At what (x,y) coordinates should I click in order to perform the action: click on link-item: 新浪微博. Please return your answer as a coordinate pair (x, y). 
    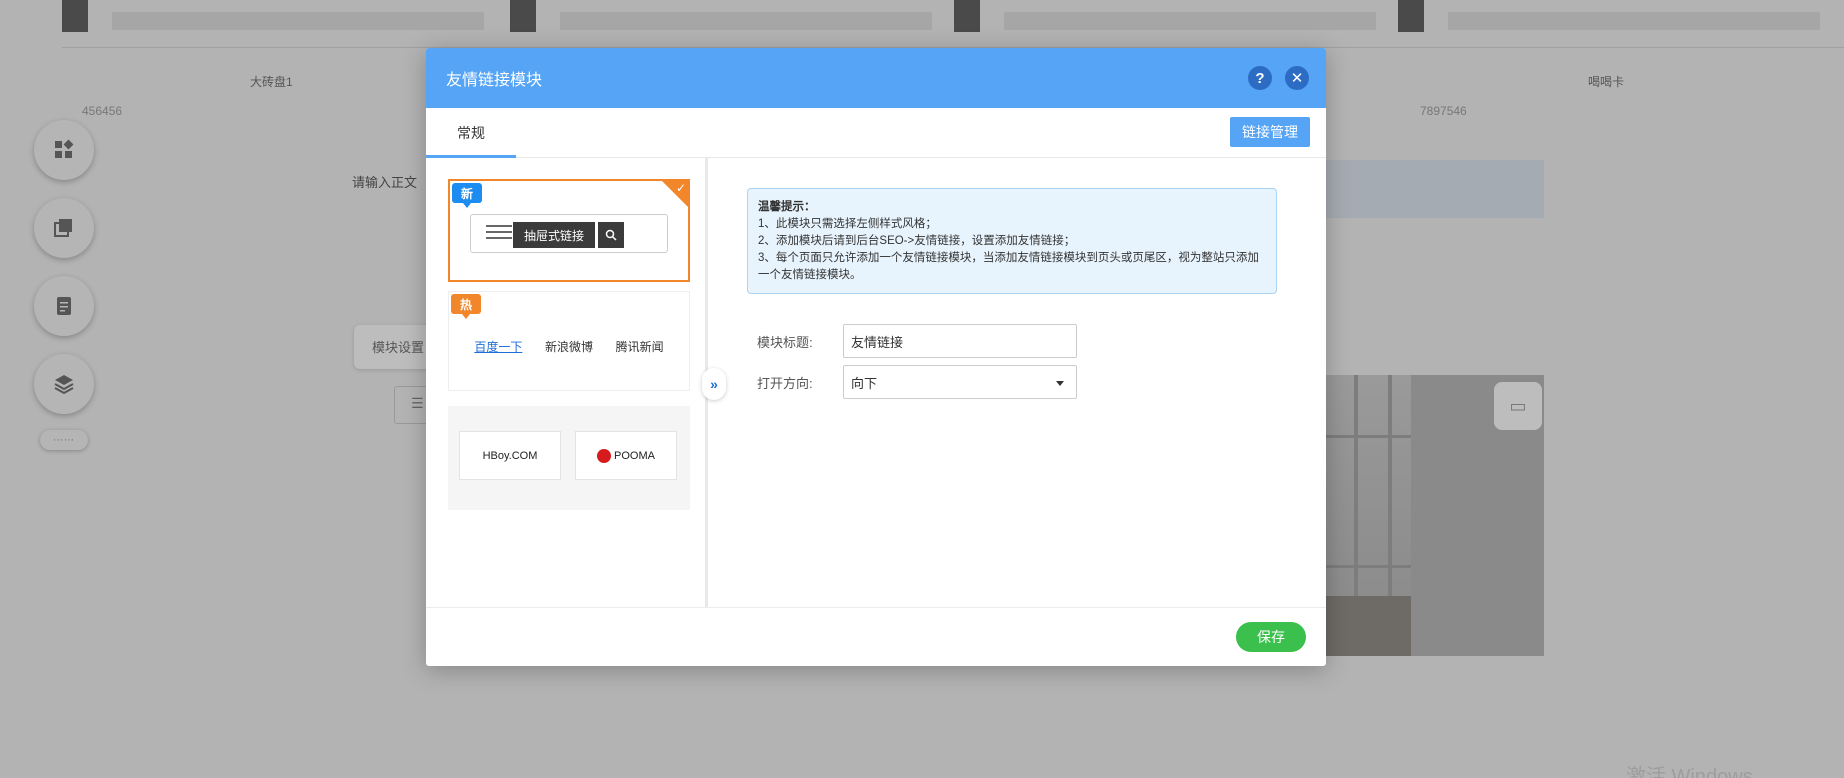
    Looking at the image, I should click on (568, 347).